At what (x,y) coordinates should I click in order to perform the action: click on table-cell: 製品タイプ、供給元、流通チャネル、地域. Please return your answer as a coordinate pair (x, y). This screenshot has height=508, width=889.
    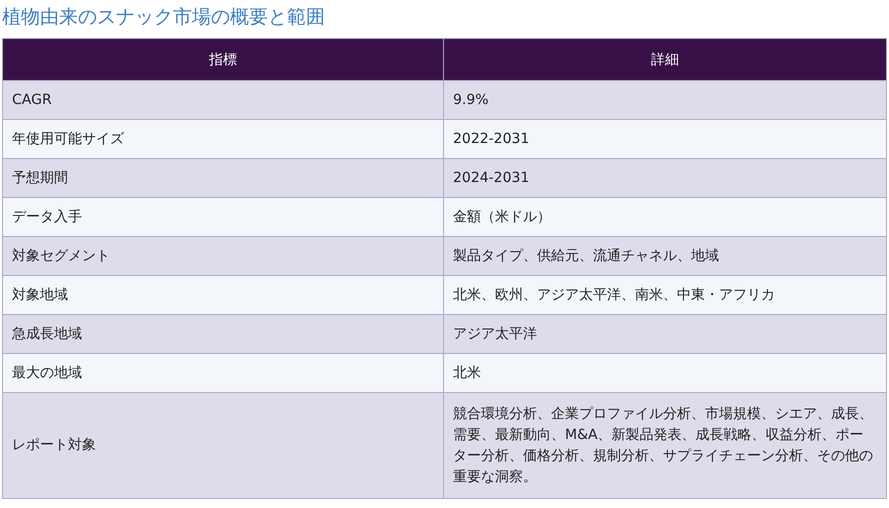
    Looking at the image, I should click on (665, 256).